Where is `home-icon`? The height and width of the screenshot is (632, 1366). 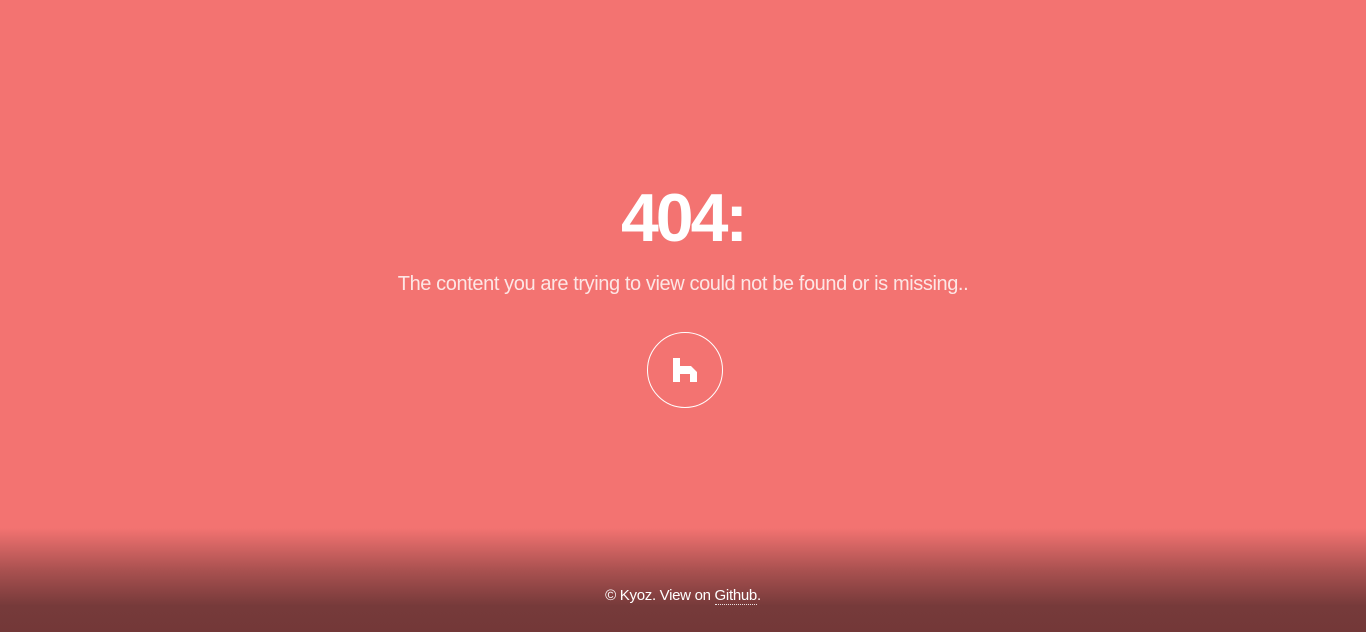
home-icon is located at coordinates (685, 370).